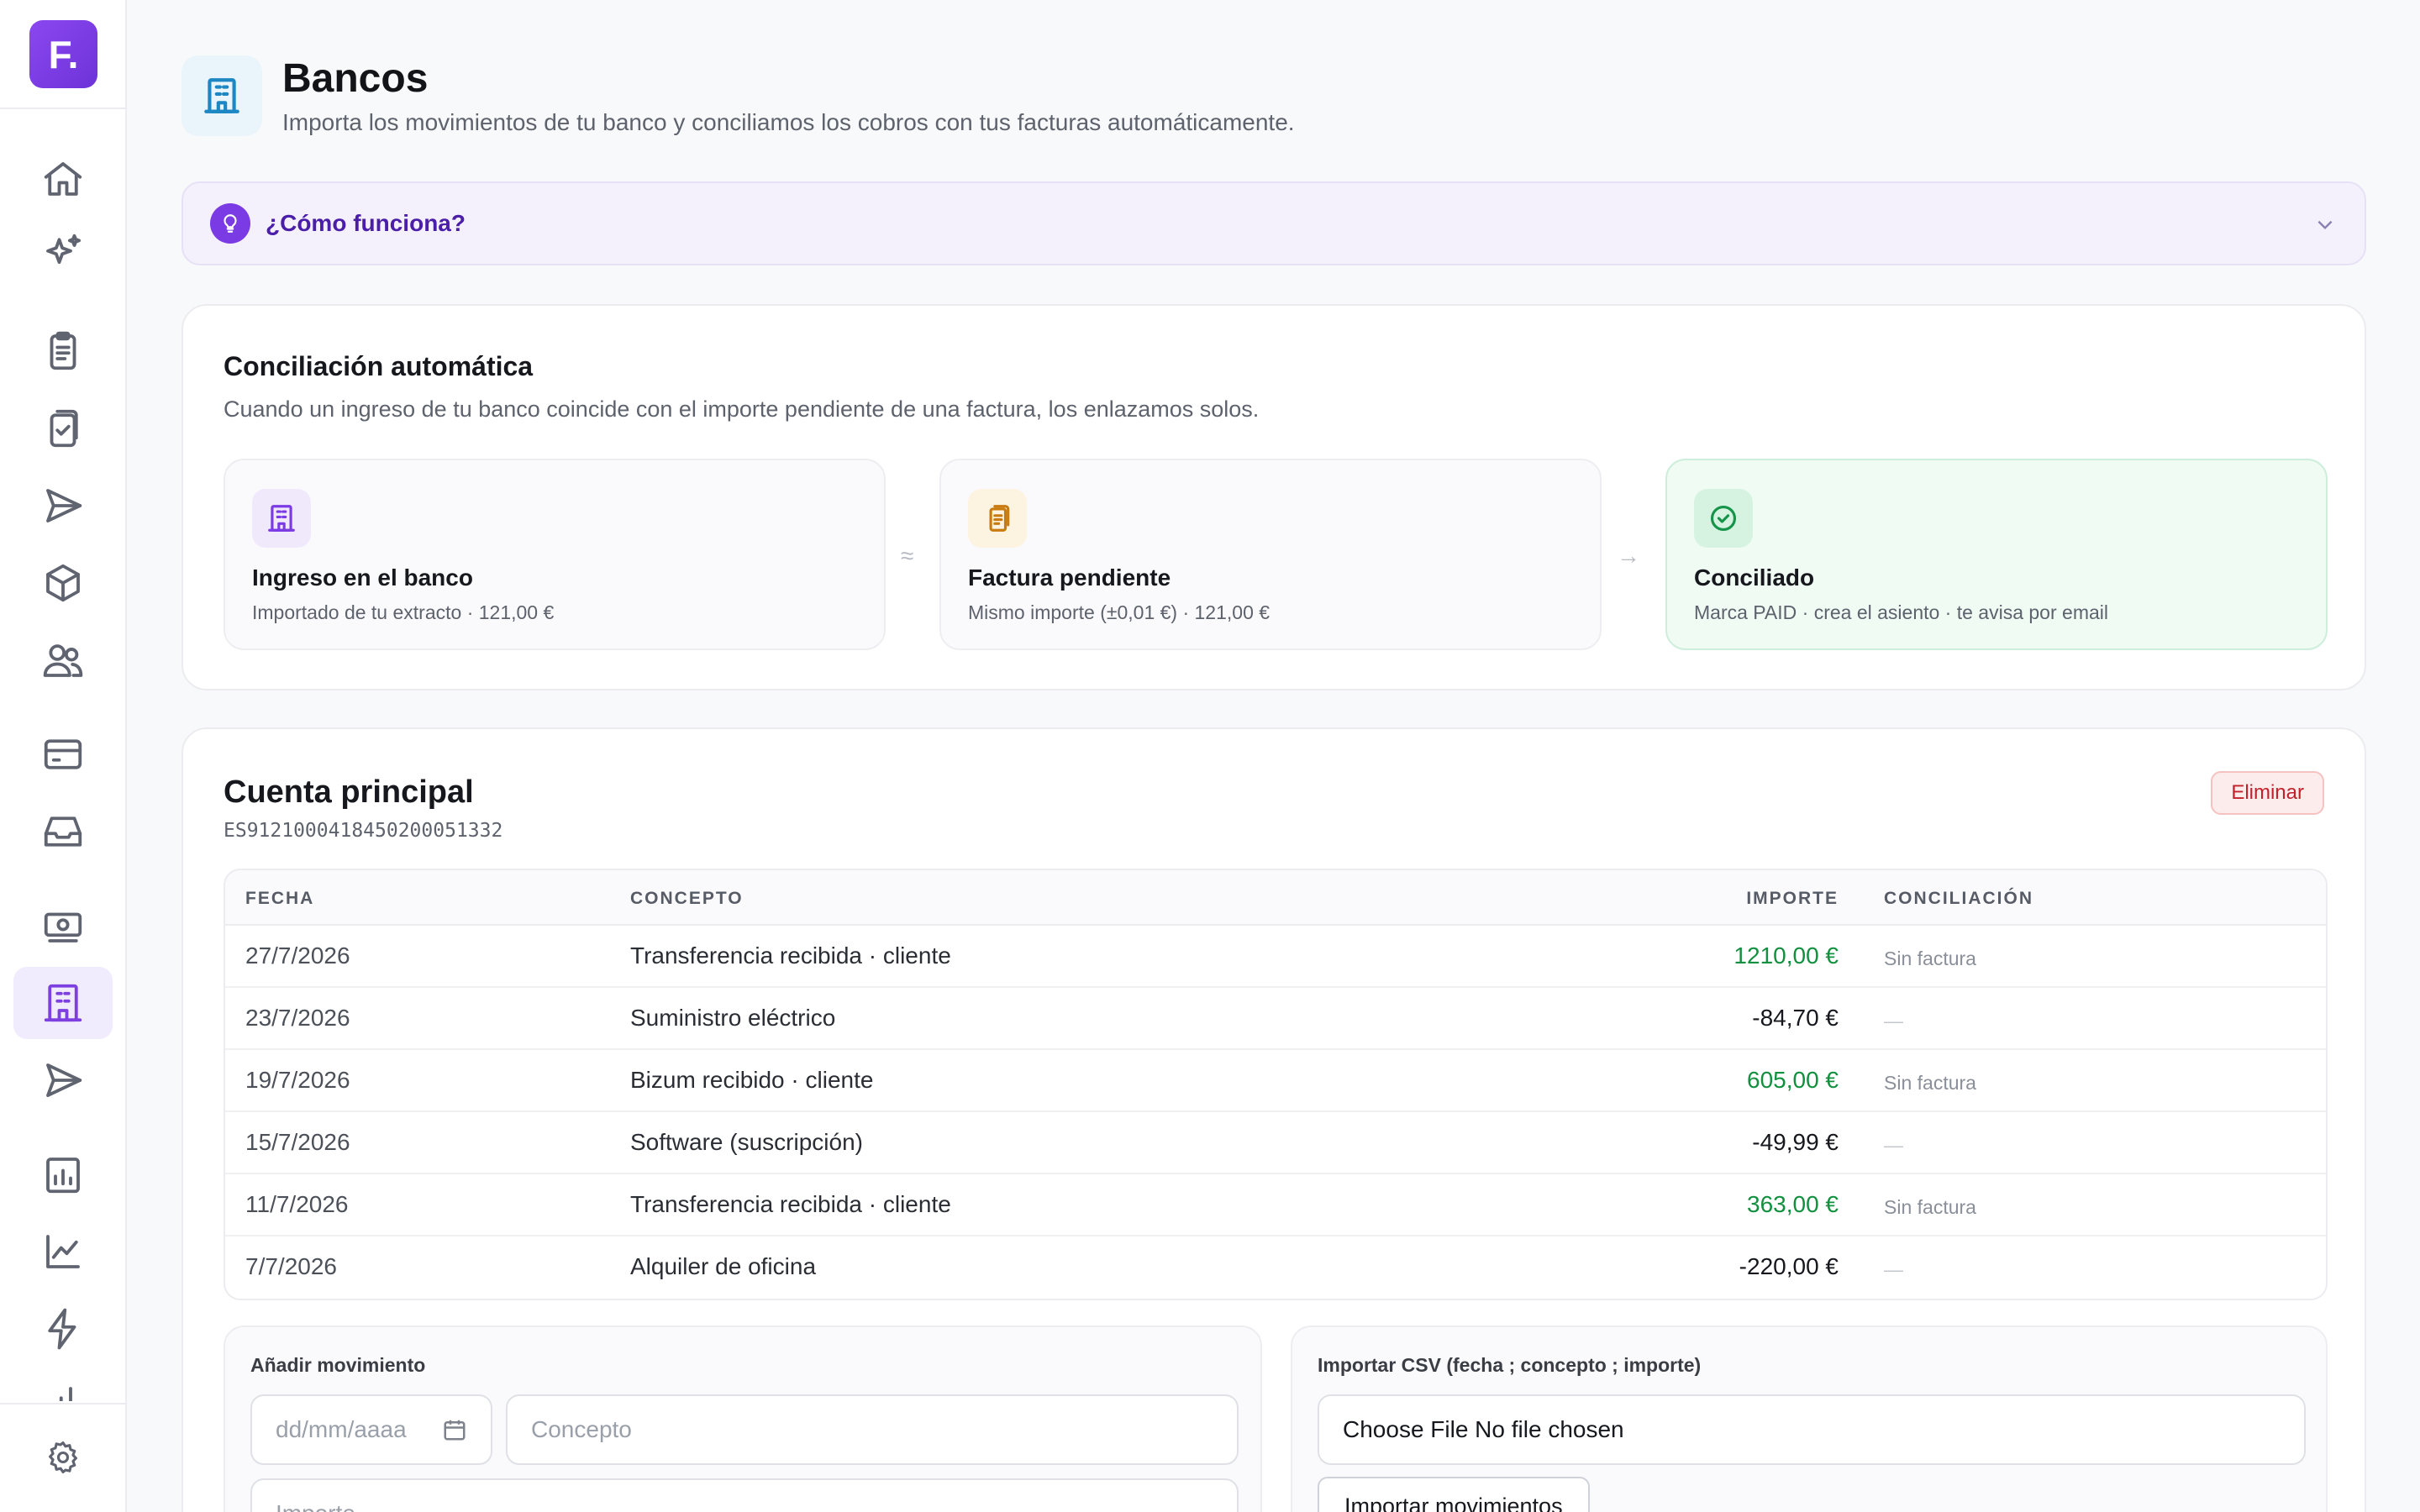 This screenshot has height=1512, width=2420. I want to click on sidebar-item-invoices, so click(63, 351).